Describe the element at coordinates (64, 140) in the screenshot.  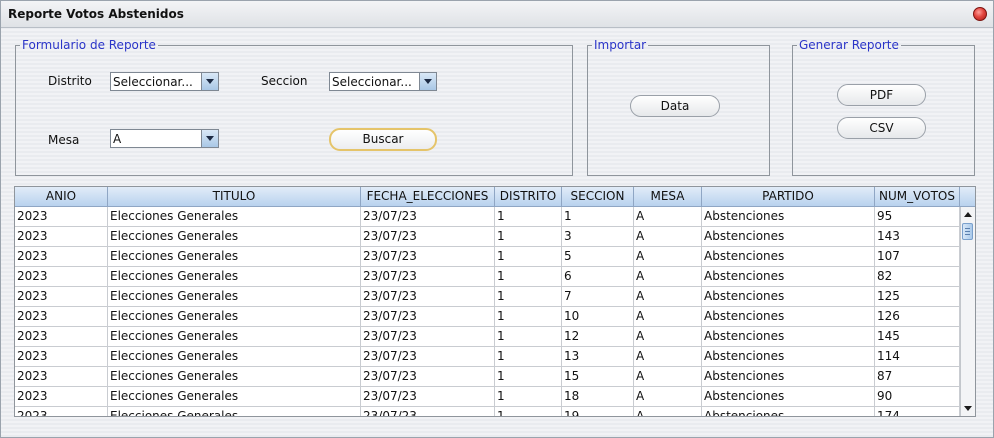
I see `mesa-label: Mesa` at that location.